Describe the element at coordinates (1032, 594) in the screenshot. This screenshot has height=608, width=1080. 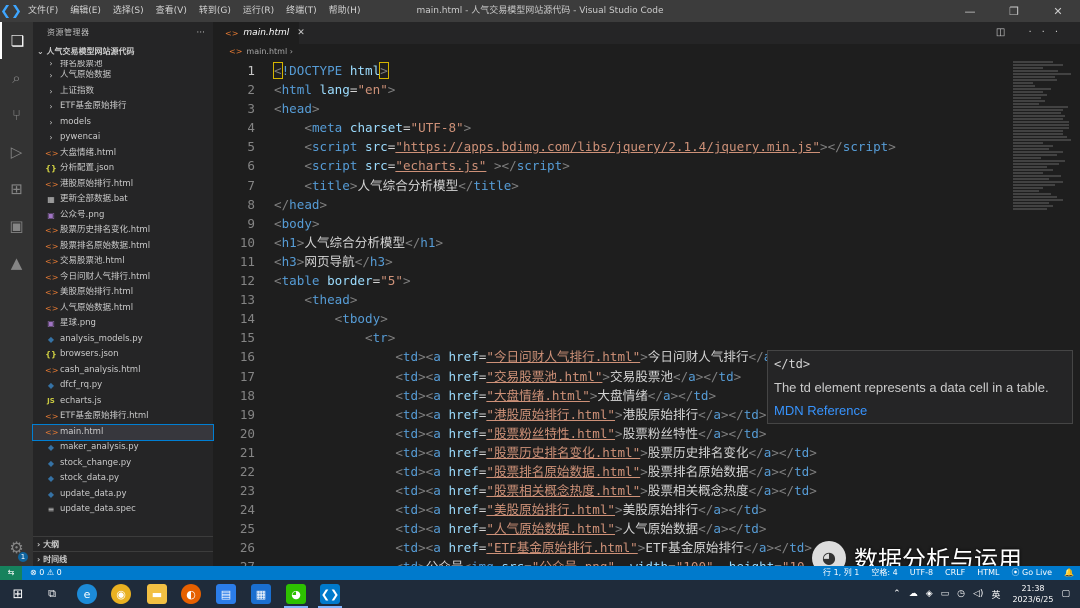
I see `clock: 21:38 2023/6/25` at that location.